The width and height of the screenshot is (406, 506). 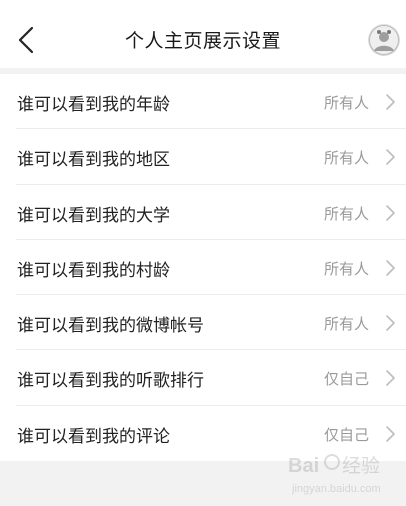 I want to click on baidu-jingyan-watermark: Bai 经验 jingyan.baidu.com, so click(x=343, y=474).